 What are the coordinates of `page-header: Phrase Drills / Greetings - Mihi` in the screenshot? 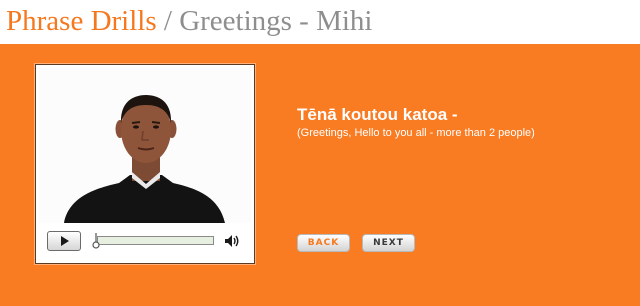 It's located at (320, 22).